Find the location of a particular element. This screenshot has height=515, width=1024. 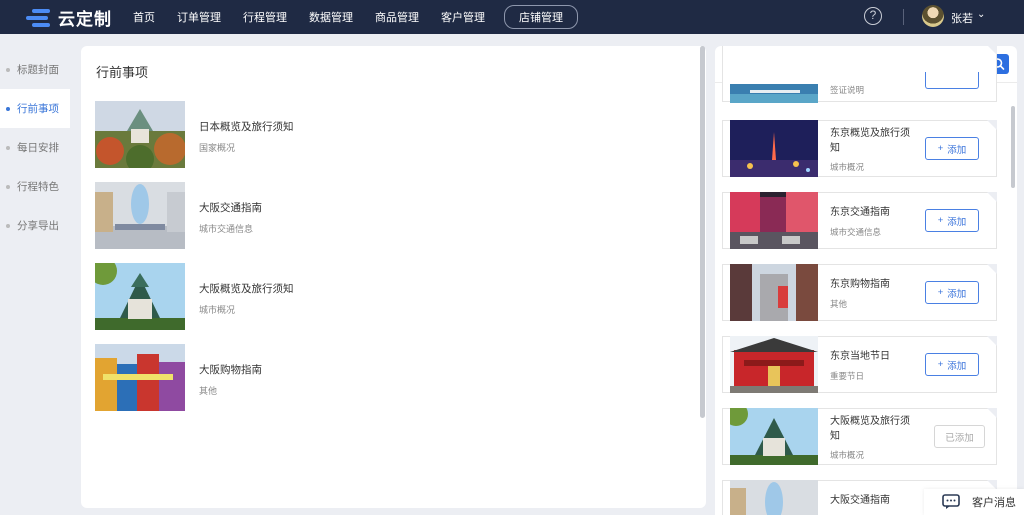

resource-card: 签证说明 is located at coordinates (859, 74).